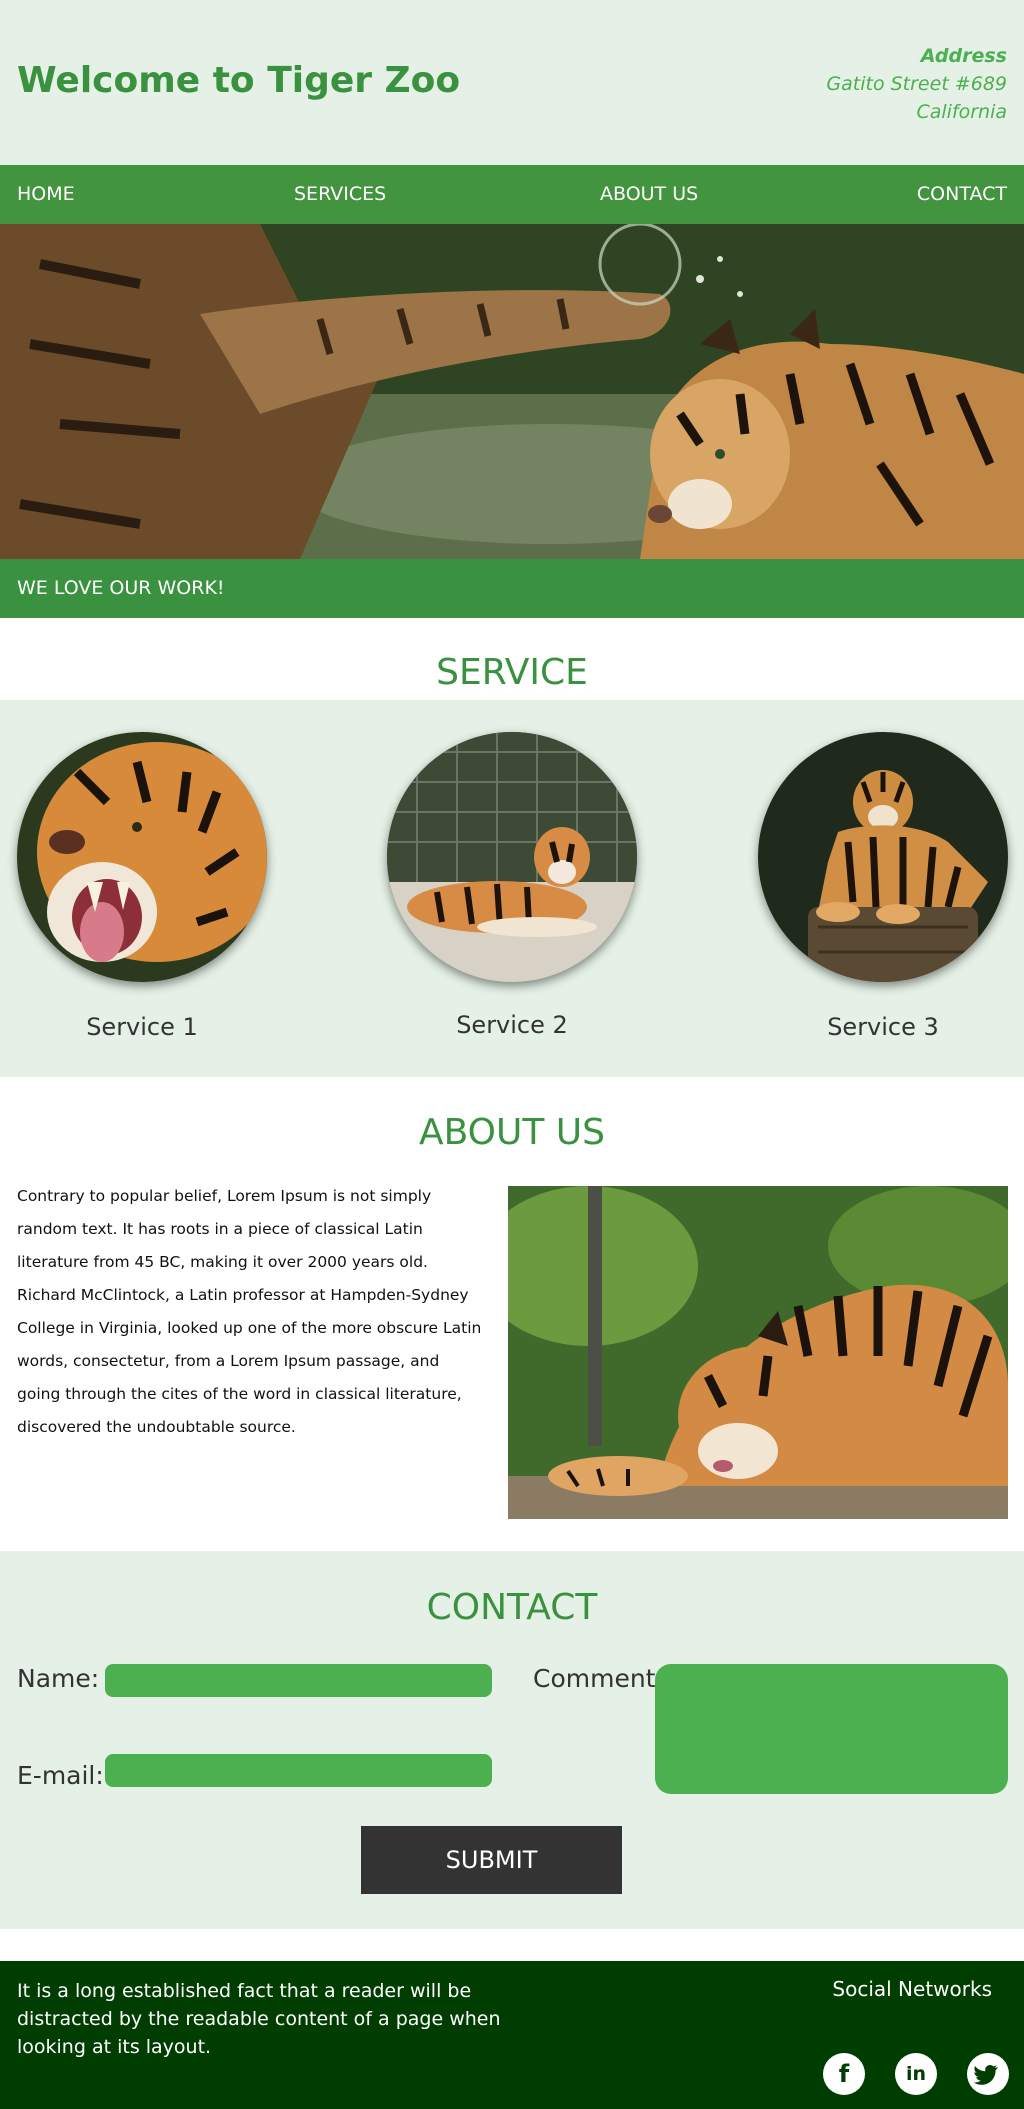 The image size is (1024, 2109). Describe the element at coordinates (46, 194) in the screenshot. I see `nav-home: HOME` at that location.